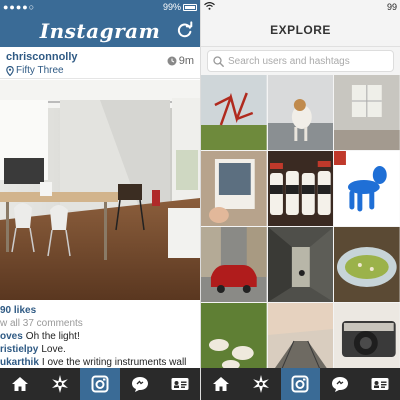 This screenshot has height=400, width=400. I want to click on camera-photo, so click(367, 340).